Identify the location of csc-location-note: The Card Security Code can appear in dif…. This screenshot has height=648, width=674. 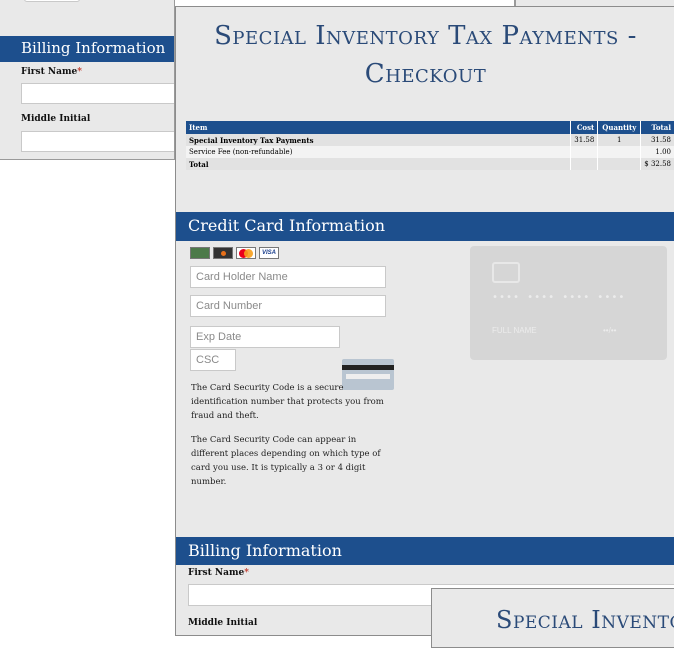
(286, 461).